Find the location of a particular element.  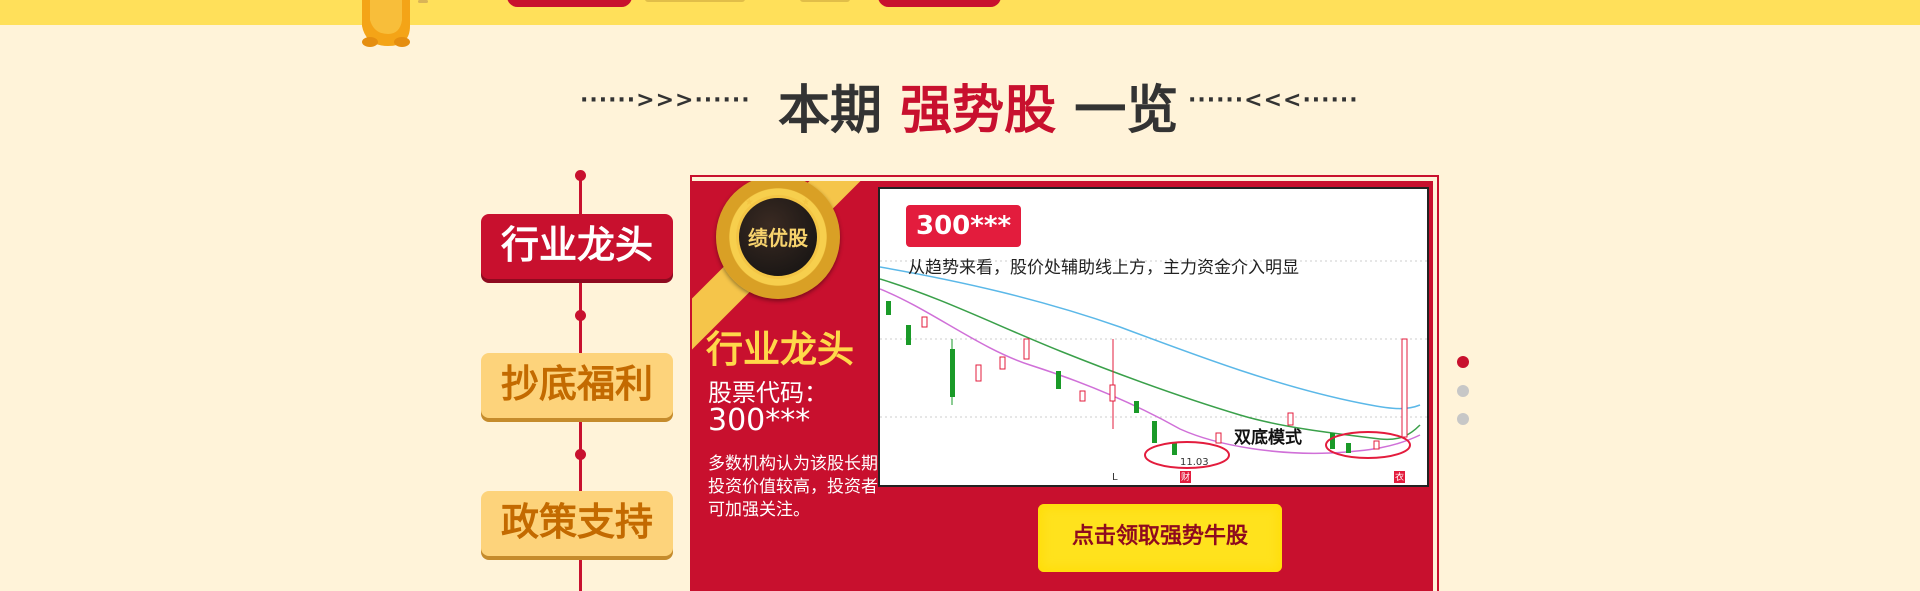

ma-line-purple is located at coordinates (1150, 371).